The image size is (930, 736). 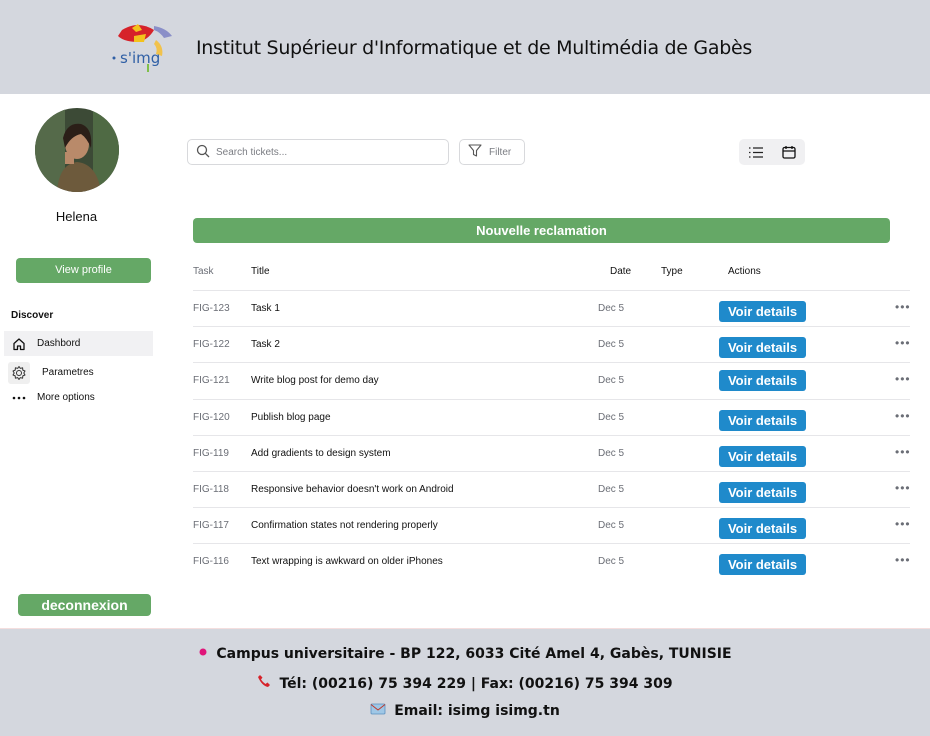 What do you see at coordinates (264, 683) in the screenshot?
I see `phone-icon` at bounding box center [264, 683].